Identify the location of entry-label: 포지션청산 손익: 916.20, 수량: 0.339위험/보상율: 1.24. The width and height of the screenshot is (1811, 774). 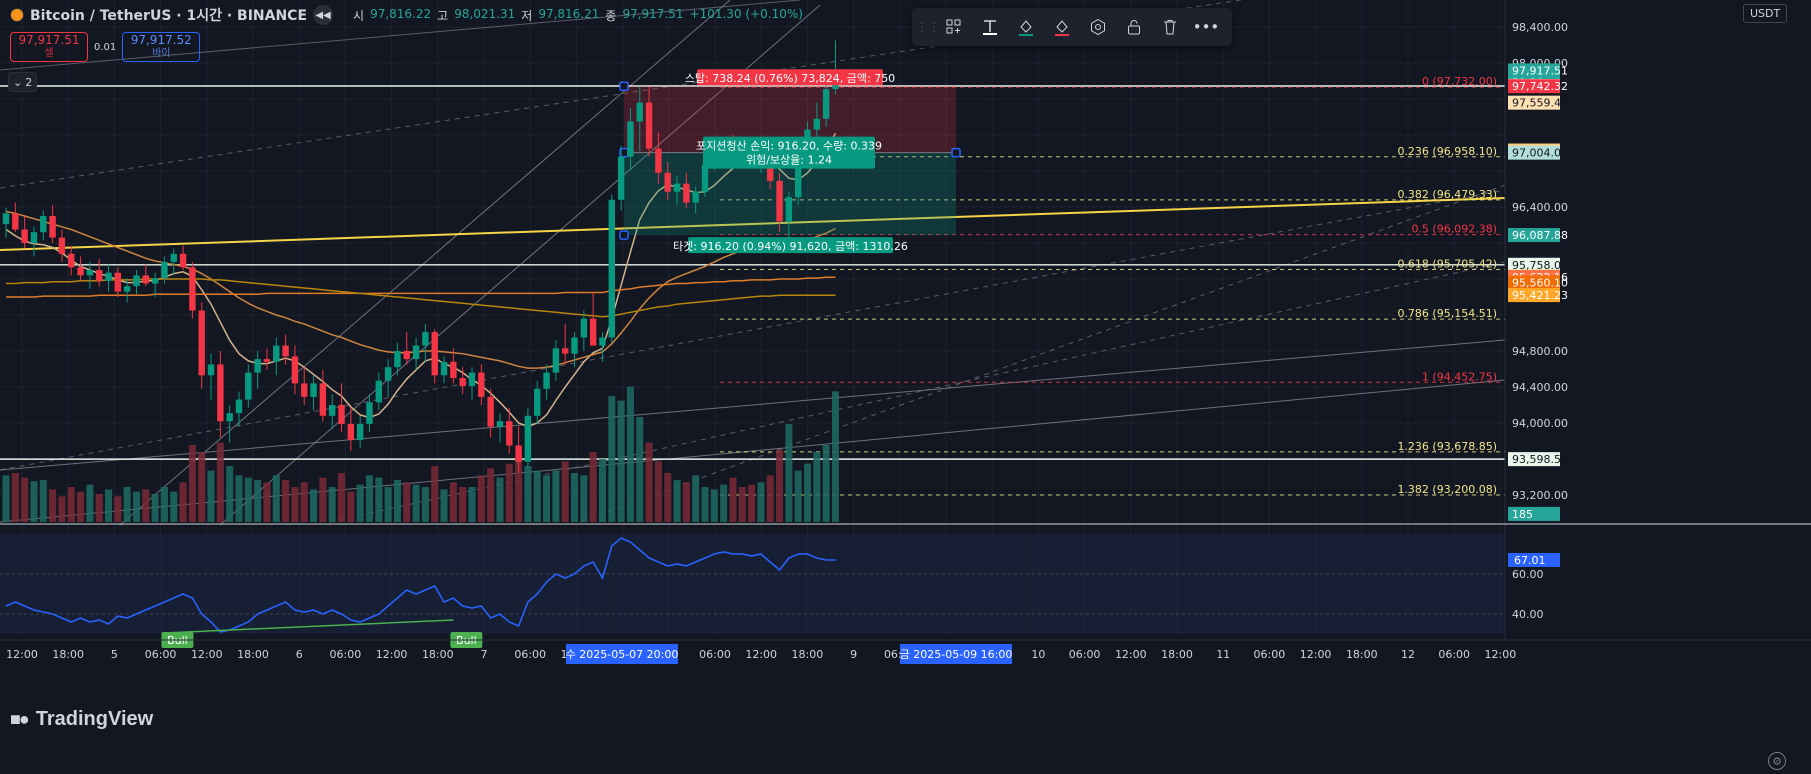
(789, 152).